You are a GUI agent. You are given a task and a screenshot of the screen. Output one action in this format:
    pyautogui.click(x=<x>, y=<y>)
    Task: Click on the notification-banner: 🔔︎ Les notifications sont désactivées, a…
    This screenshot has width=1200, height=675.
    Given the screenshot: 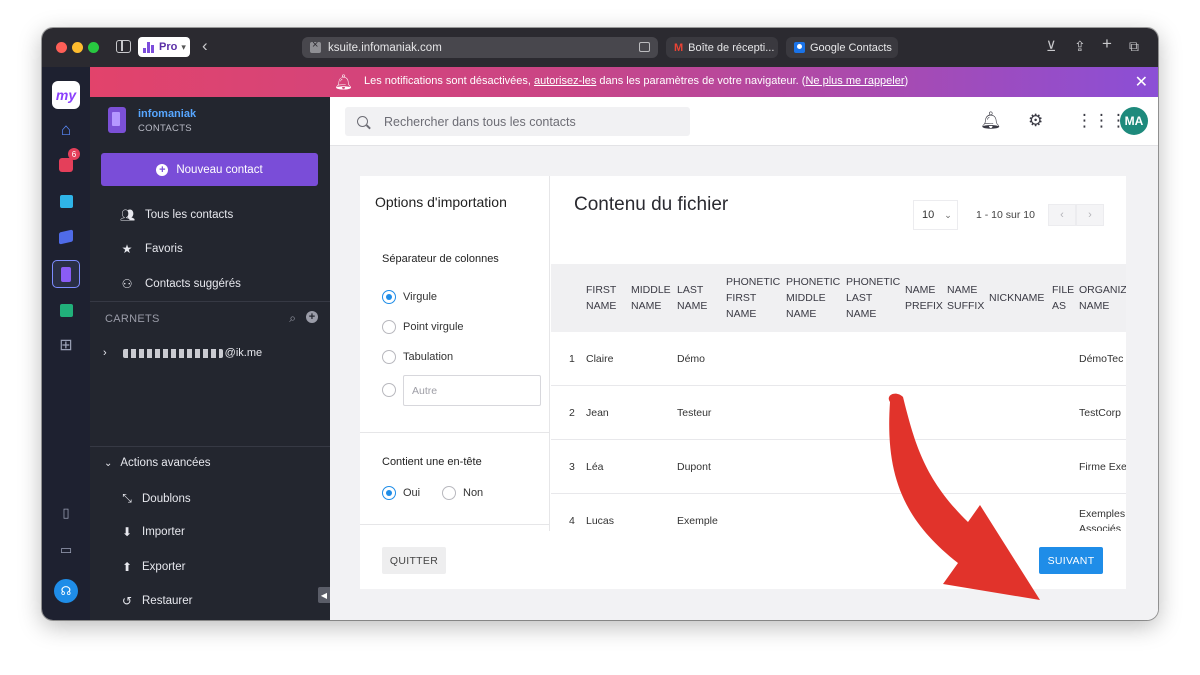 What is the action you would take?
    pyautogui.click(x=624, y=82)
    